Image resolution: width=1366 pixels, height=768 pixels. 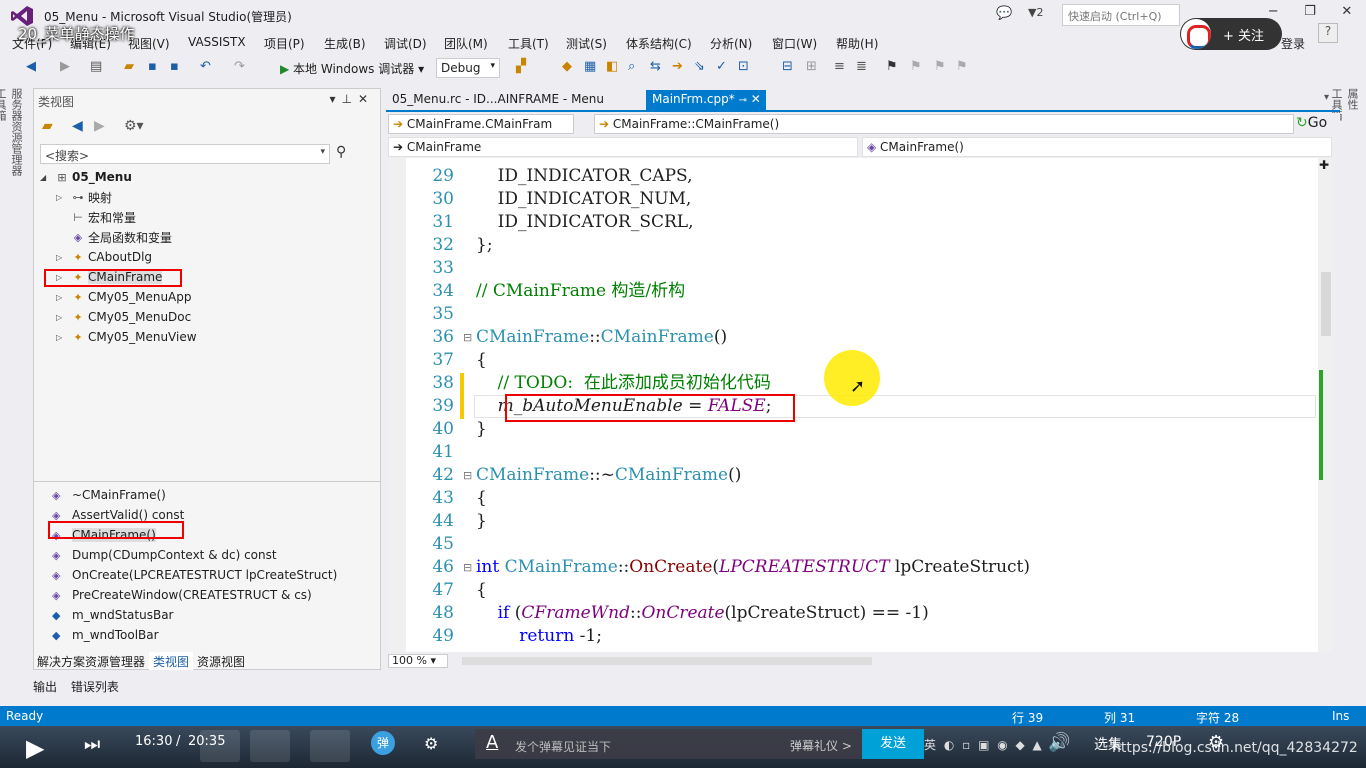 What do you see at coordinates (466, 43) in the screenshot?
I see `menu-team: 团队(M)` at bounding box center [466, 43].